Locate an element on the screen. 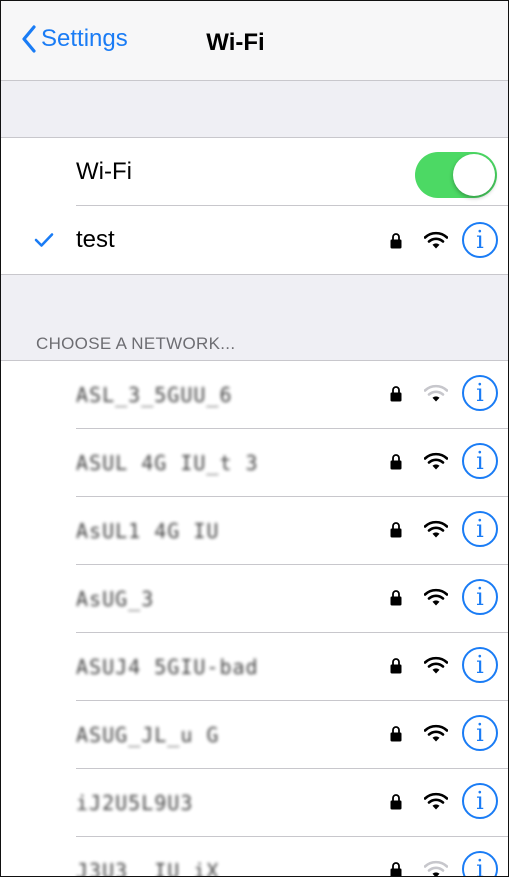 The image size is (509, 877). network-row: ASL_3_5GUU_6 i is located at coordinates (254, 395).